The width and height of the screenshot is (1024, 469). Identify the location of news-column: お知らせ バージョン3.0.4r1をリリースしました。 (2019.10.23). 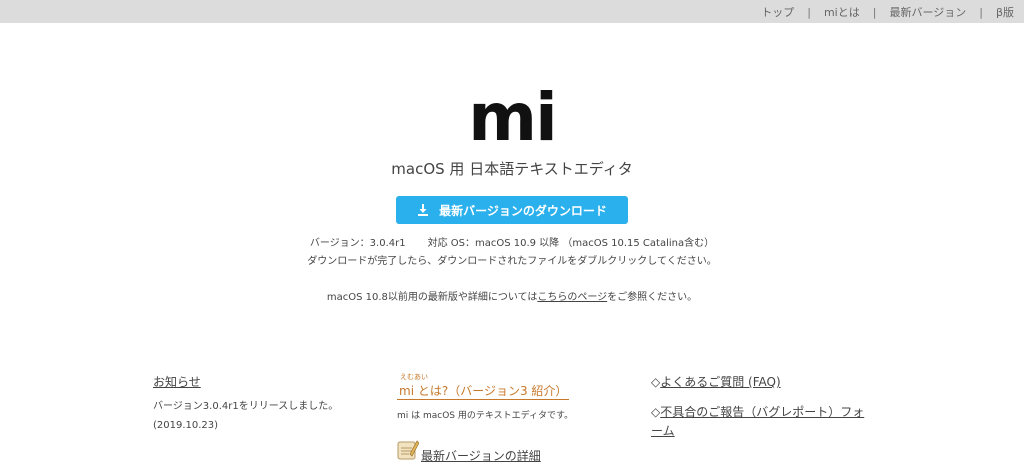
(253, 404).